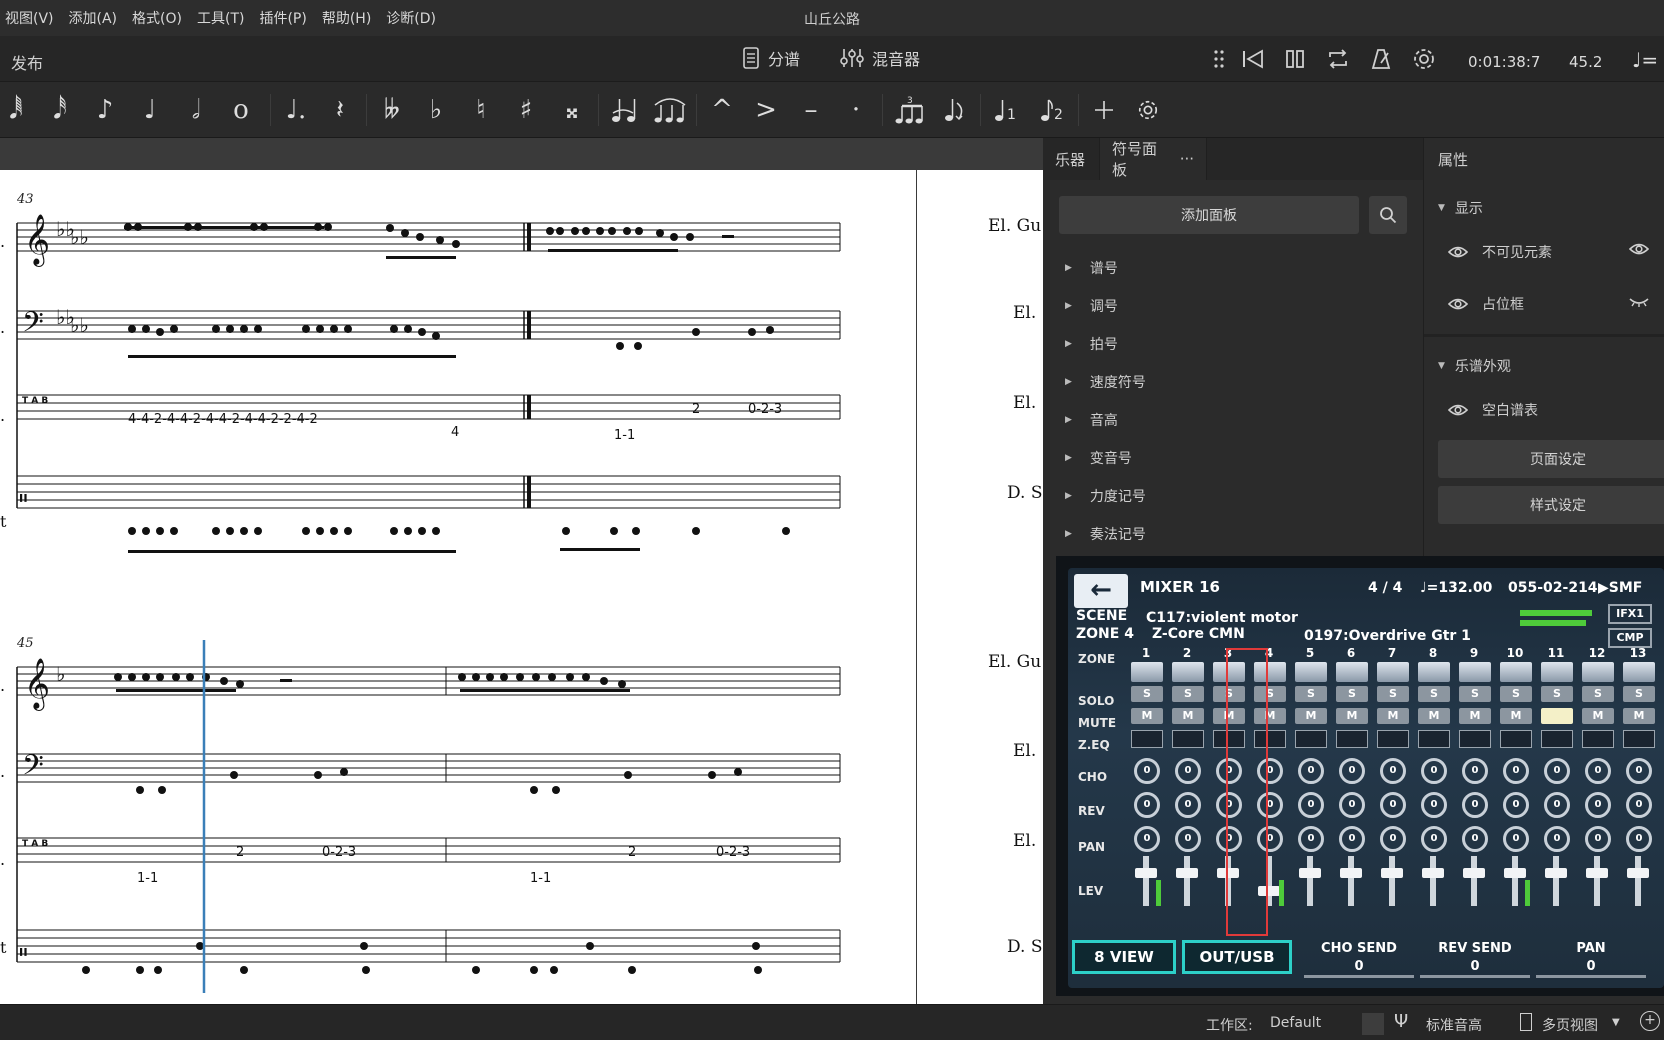  What do you see at coordinates (1474, 366) in the screenshot?
I see `section-appearance: ▼ 乐谱外观` at bounding box center [1474, 366].